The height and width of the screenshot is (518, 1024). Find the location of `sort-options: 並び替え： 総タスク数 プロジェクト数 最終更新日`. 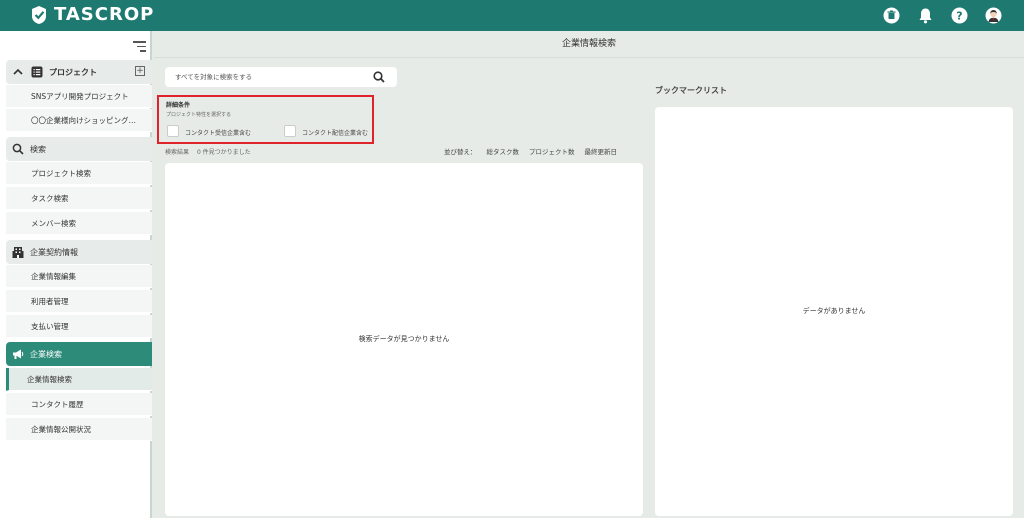

sort-options: 並び替え： 総タスク数 プロジェクト数 最終更新日 is located at coordinates (530, 151).